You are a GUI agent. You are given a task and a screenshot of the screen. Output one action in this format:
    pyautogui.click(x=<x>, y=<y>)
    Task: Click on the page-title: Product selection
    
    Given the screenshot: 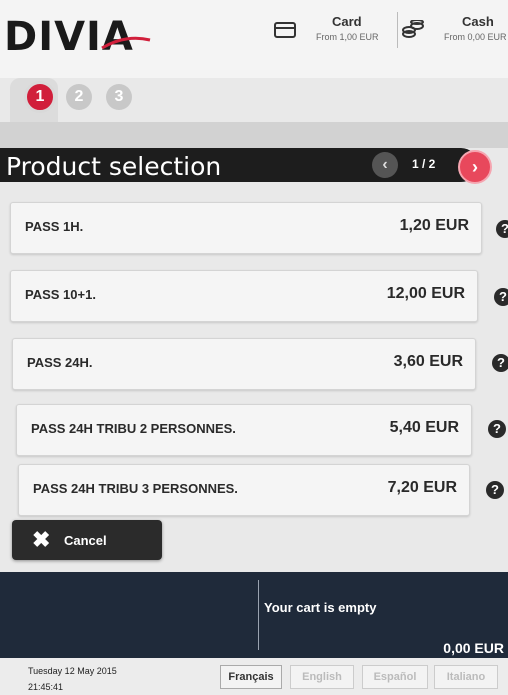 What is the action you would take?
    pyautogui.click(x=114, y=166)
    